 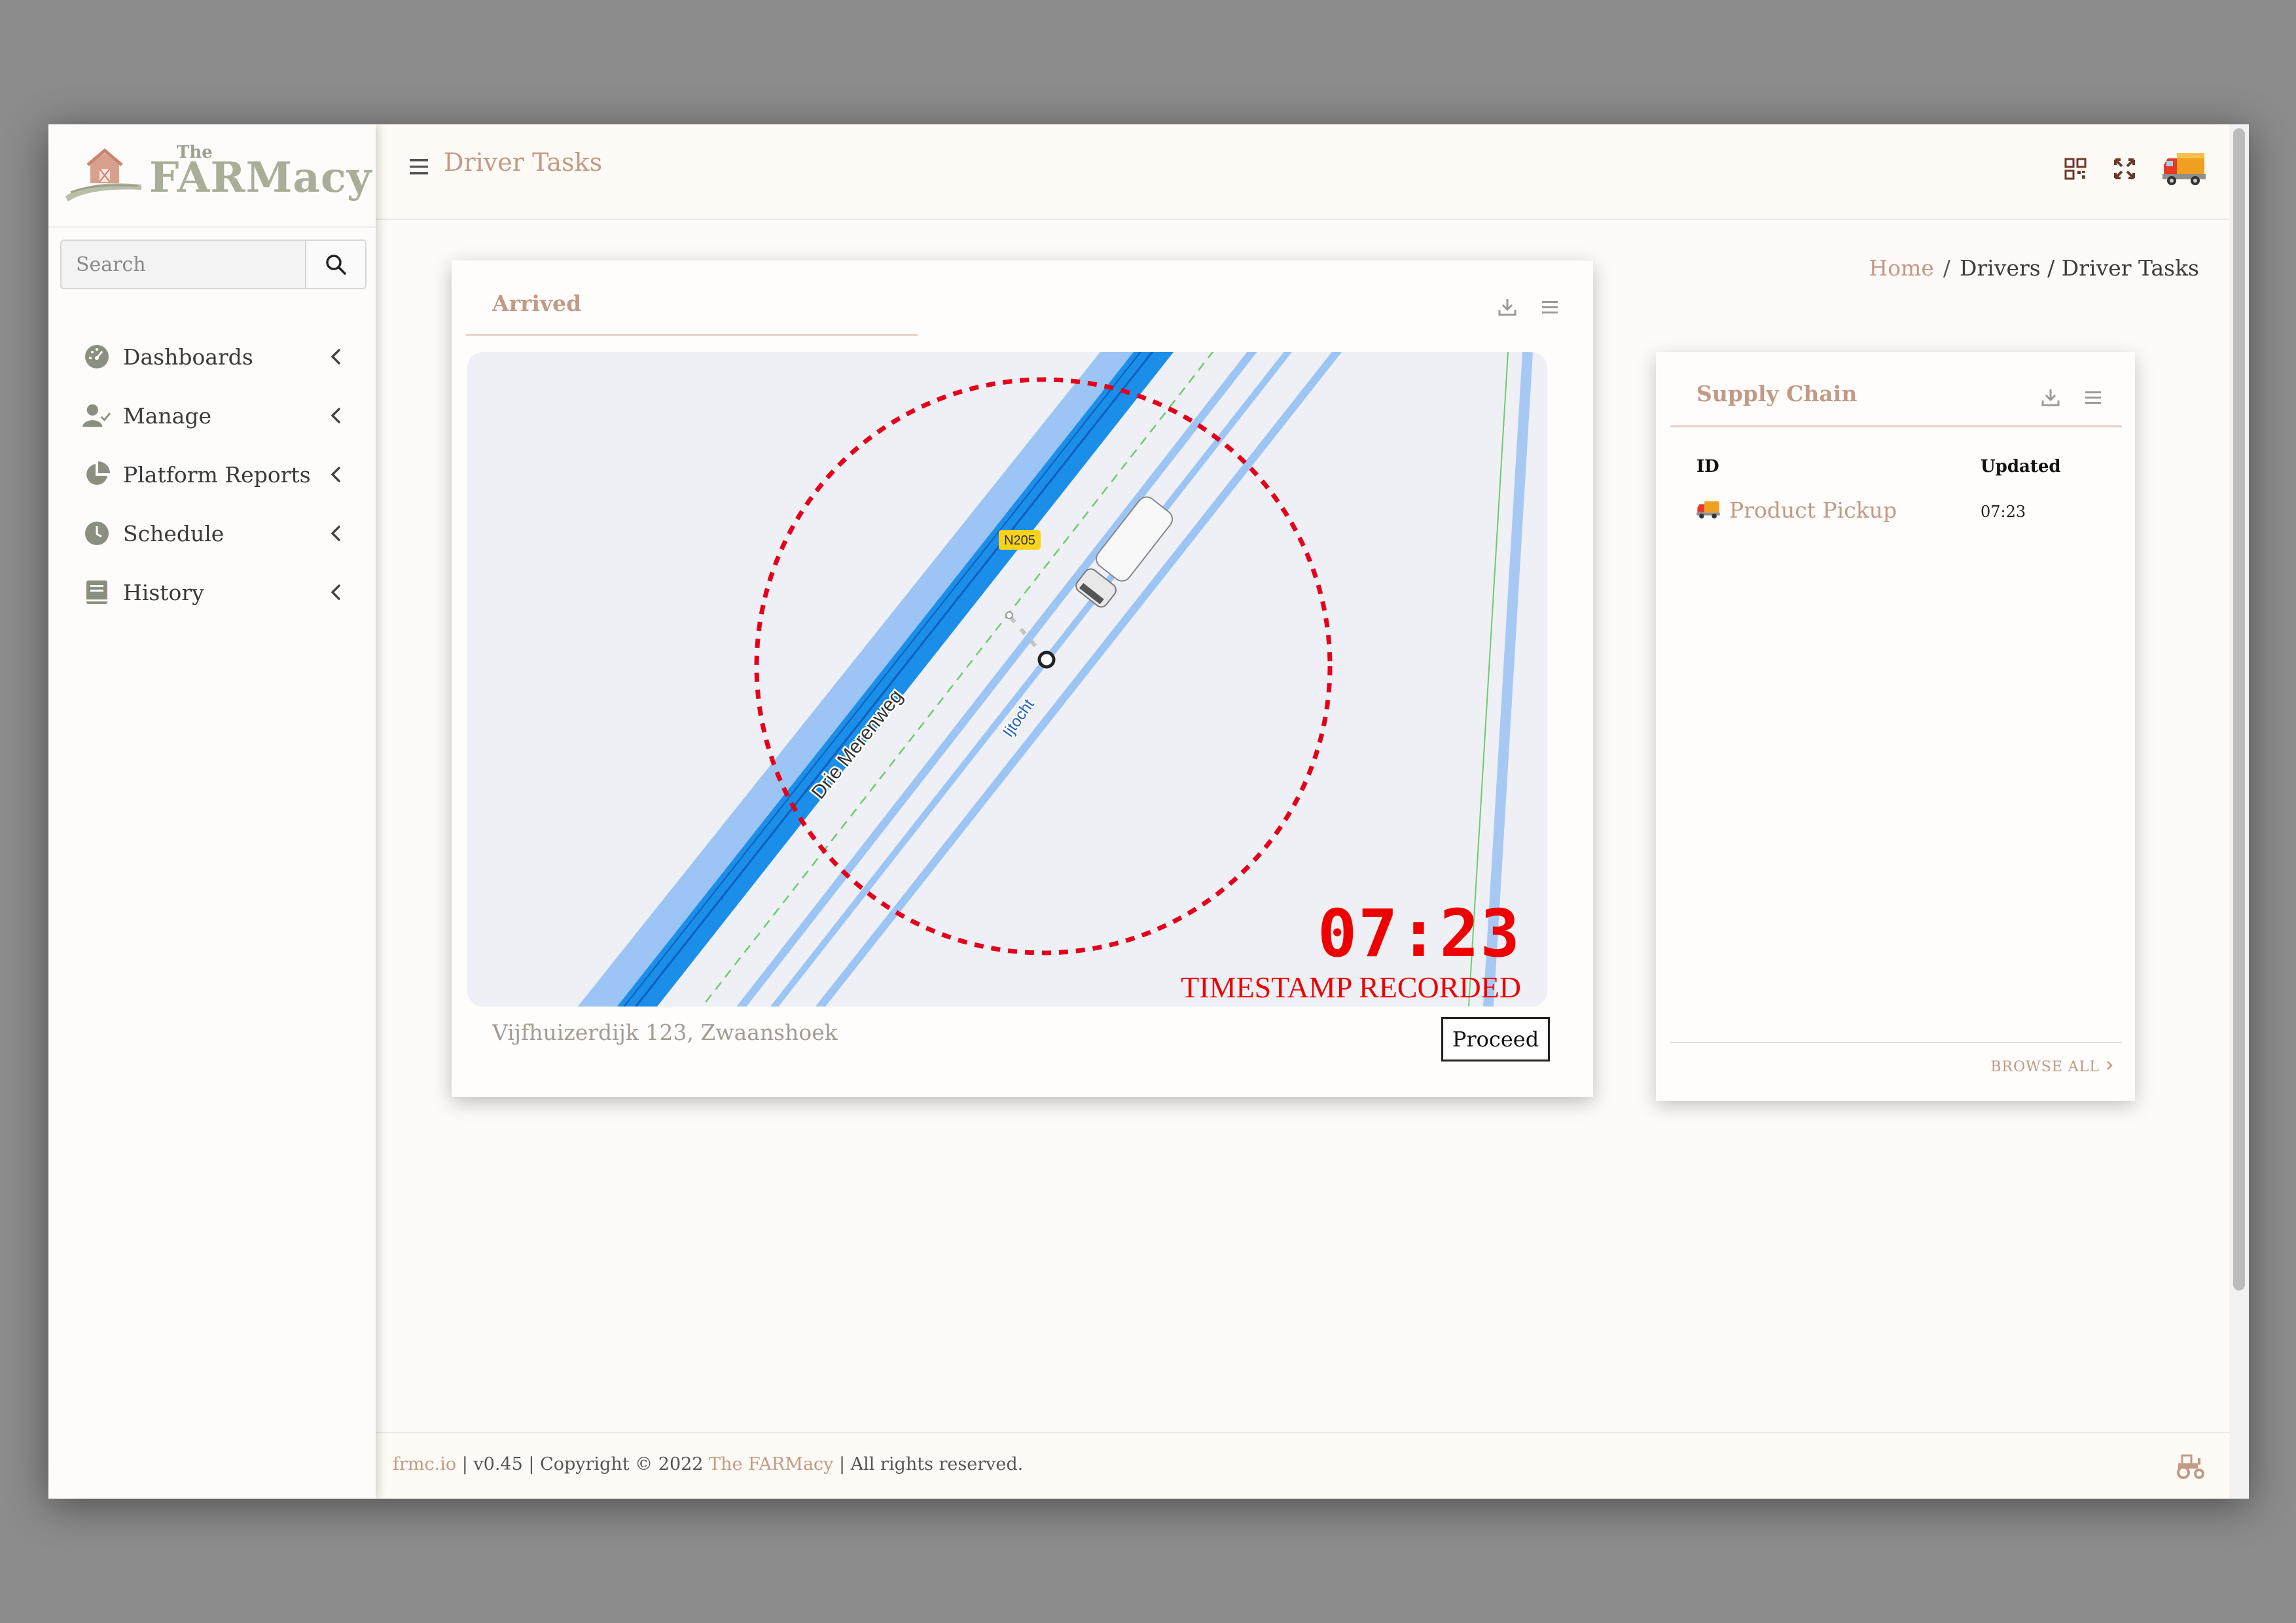 What do you see at coordinates (96, 356) in the screenshot?
I see `dashboard-gauge-icon` at bounding box center [96, 356].